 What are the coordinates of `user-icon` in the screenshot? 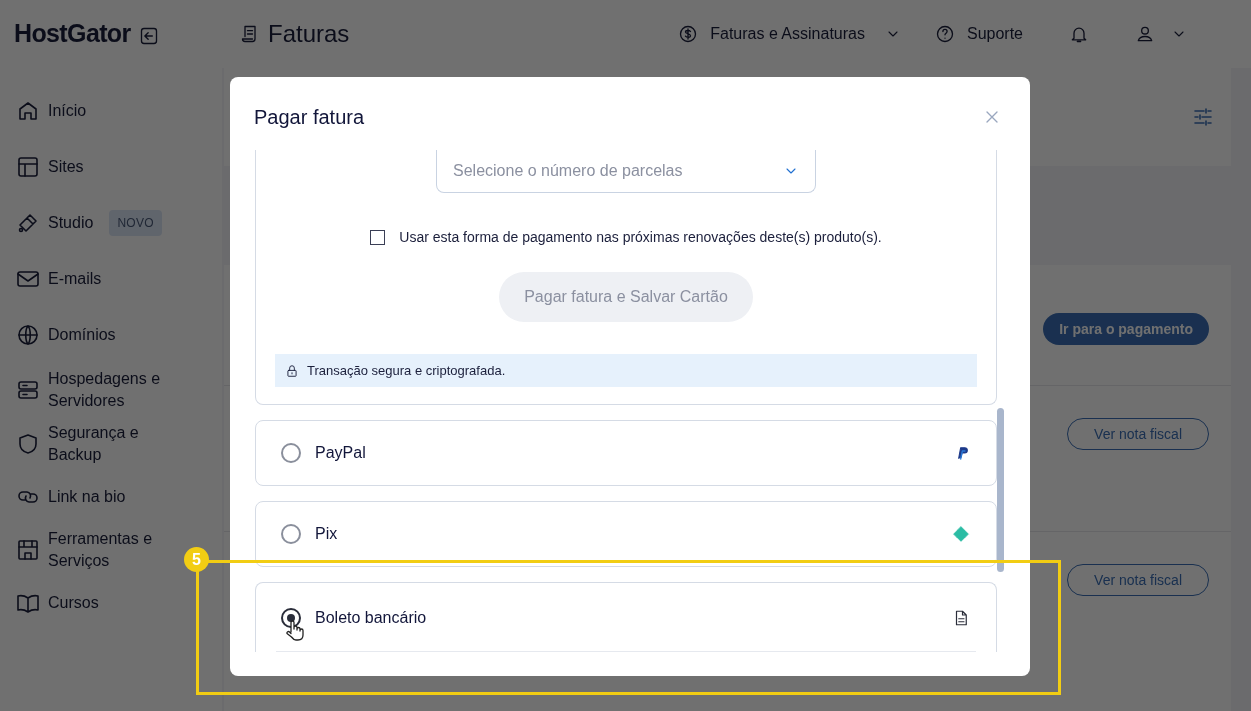 It's located at (1145, 34).